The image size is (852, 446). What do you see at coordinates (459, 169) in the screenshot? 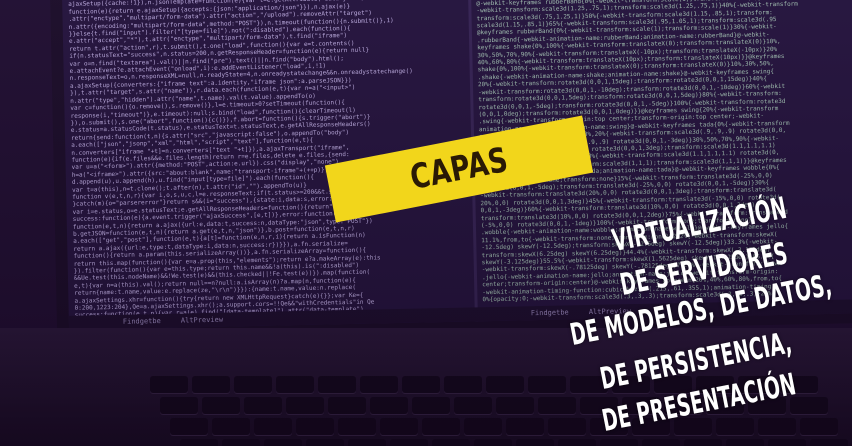
I see `capas-label: CAPAS` at bounding box center [459, 169].